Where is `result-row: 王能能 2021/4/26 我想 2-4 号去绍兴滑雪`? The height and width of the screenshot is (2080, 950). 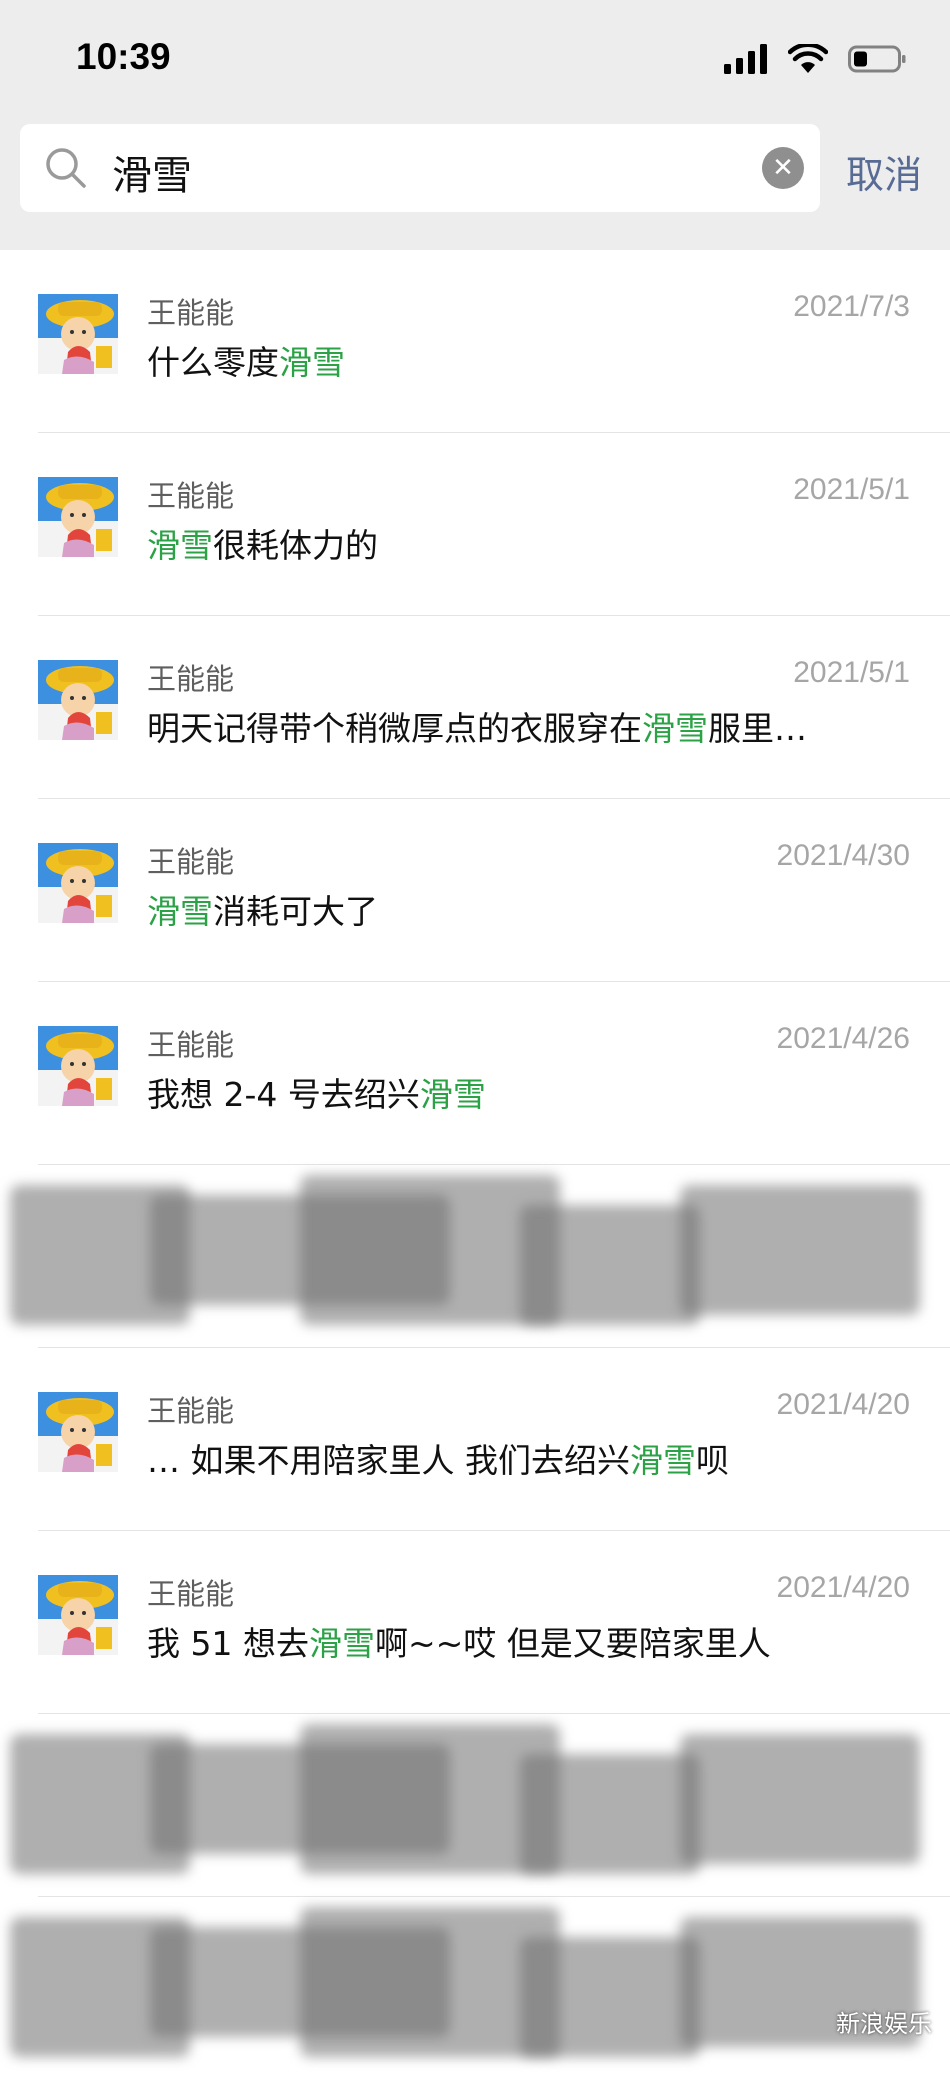
result-row: 王能能 2021/4/26 我想 2-4 号去绍兴滑雪 is located at coordinates (475, 1073).